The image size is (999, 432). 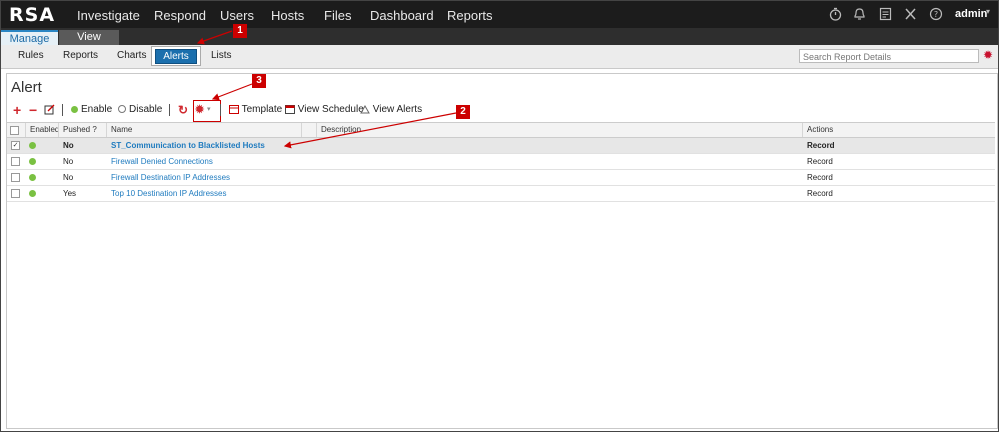 What do you see at coordinates (49, 112) in the screenshot?
I see `edit-icon` at bounding box center [49, 112].